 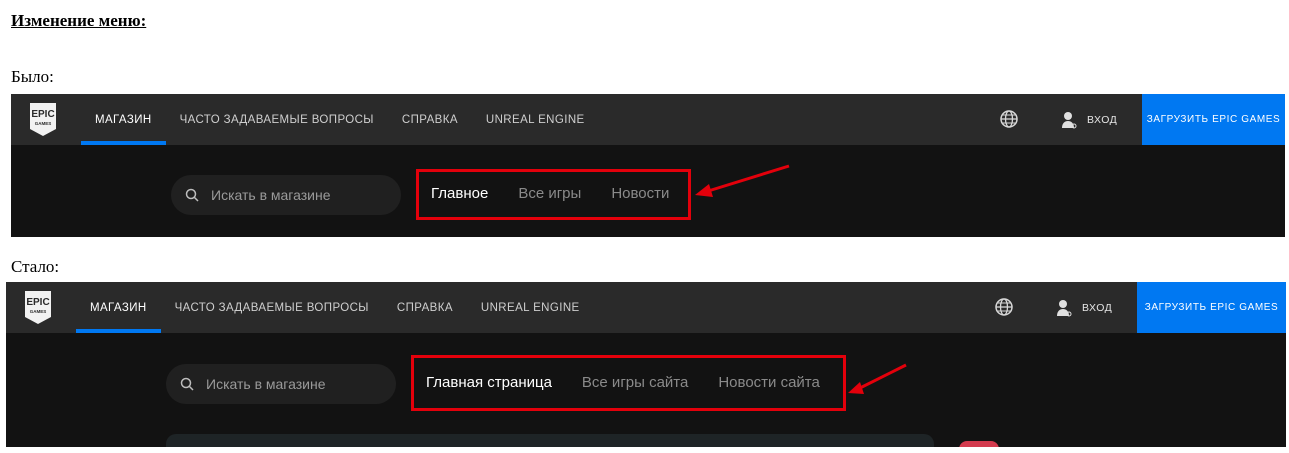 What do you see at coordinates (35, 266) in the screenshot?
I see `after-label: Стало:` at bounding box center [35, 266].